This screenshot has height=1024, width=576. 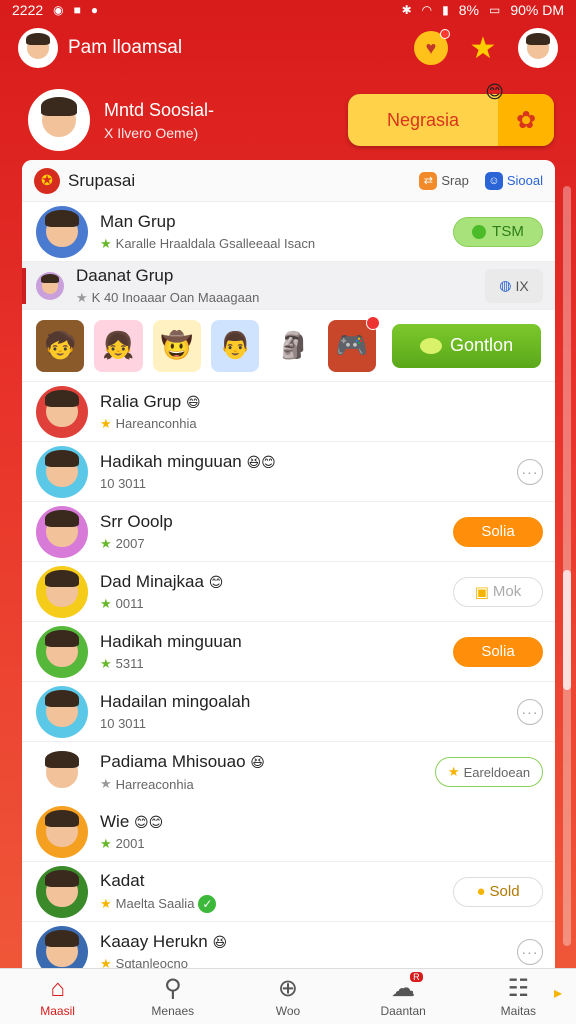 What do you see at coordinates (416, 976) in the screenshot?
I see `chat-badge: R` at bounding box center [416, 976].